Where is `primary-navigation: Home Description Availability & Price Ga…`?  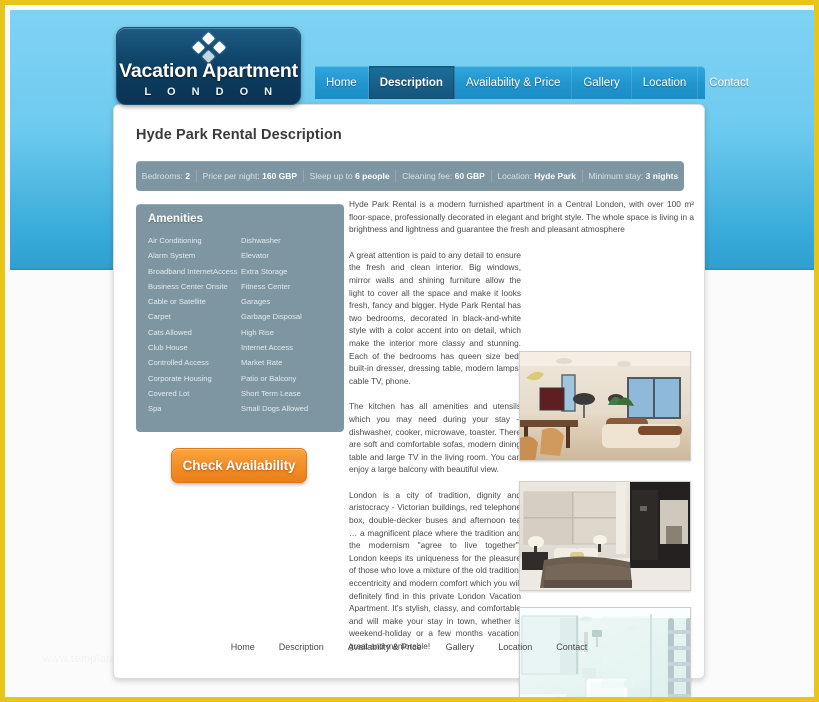
primary-navigation: Home Description Availability & Price Ga… is located at coordinates (532, 82).